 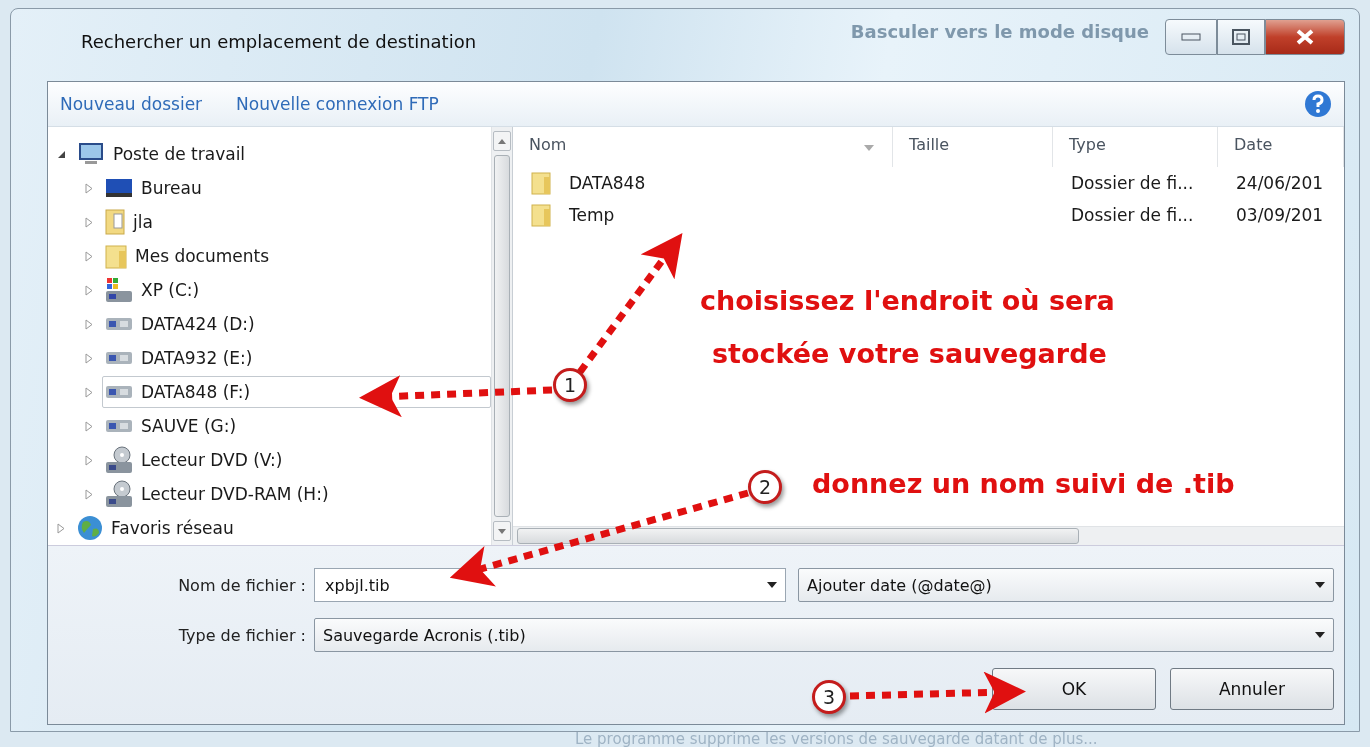 What do you see at coordinates (592, 215) in the screenshot?
I see `file-name: Temp` at bounding box center [592, 215].